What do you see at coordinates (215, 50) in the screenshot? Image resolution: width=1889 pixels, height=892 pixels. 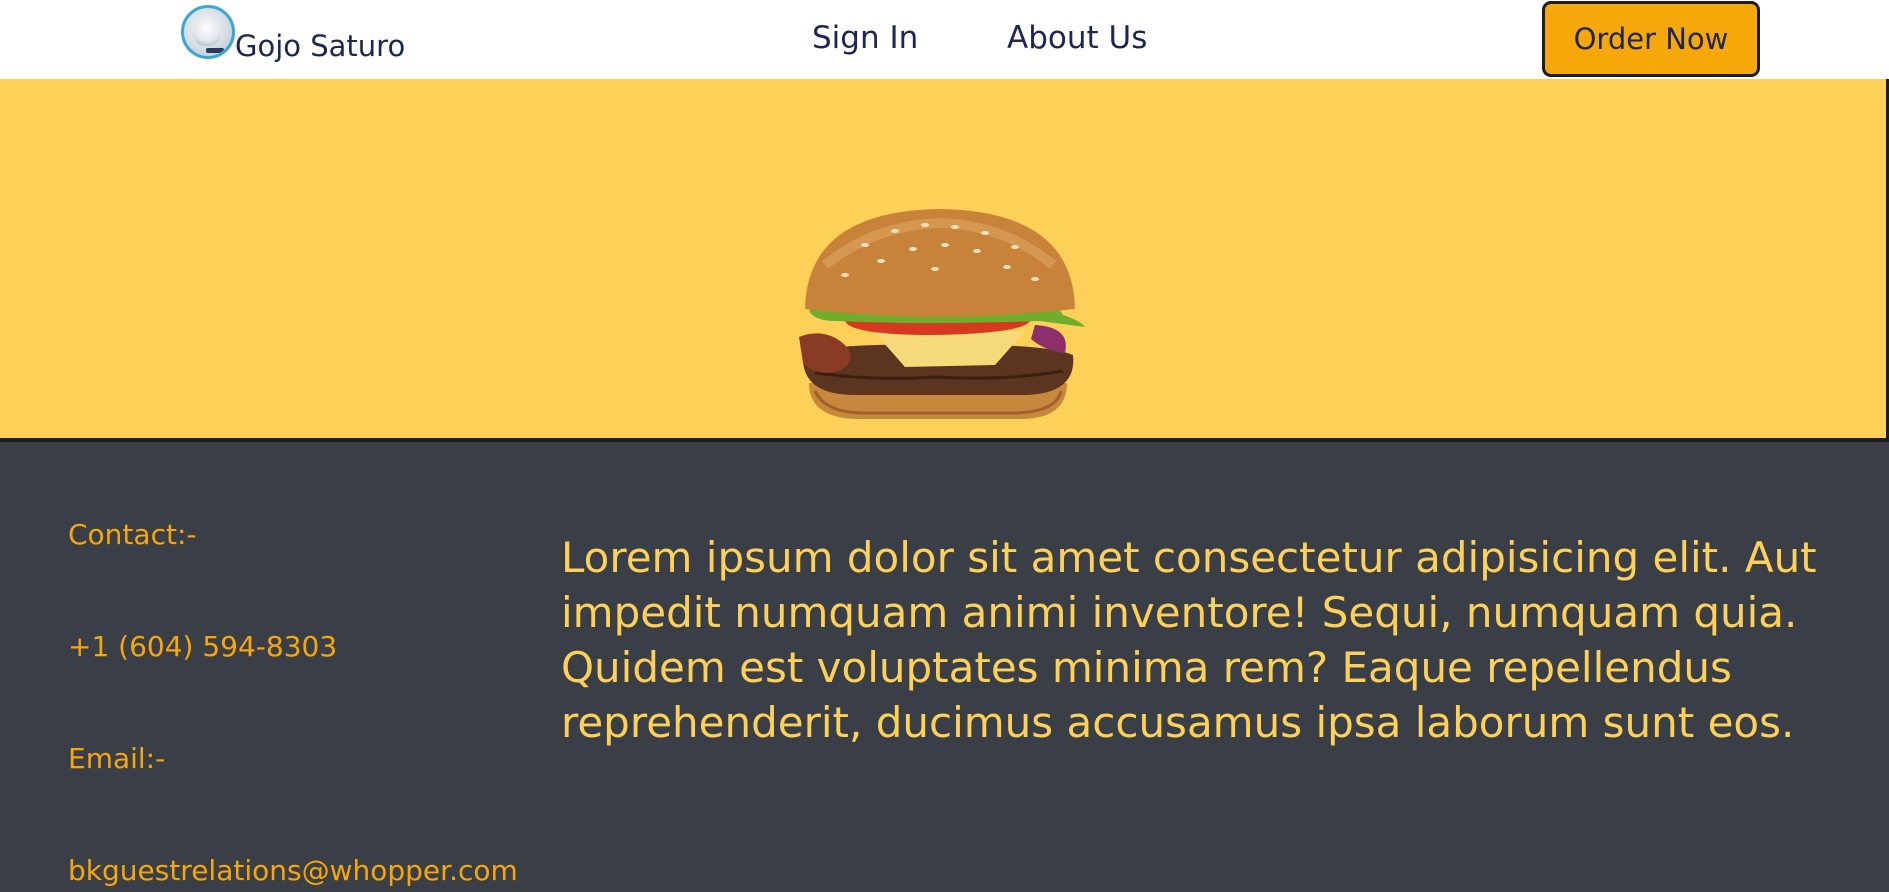 I see `avatar-blindfold` at bounding box center [215, 50].